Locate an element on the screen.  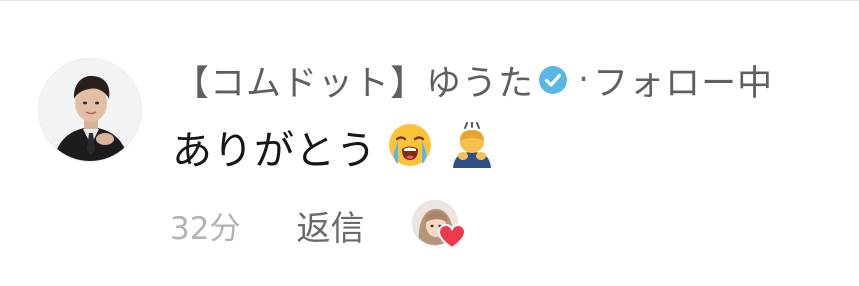
author-avatar is located at coordinates (90, 110).